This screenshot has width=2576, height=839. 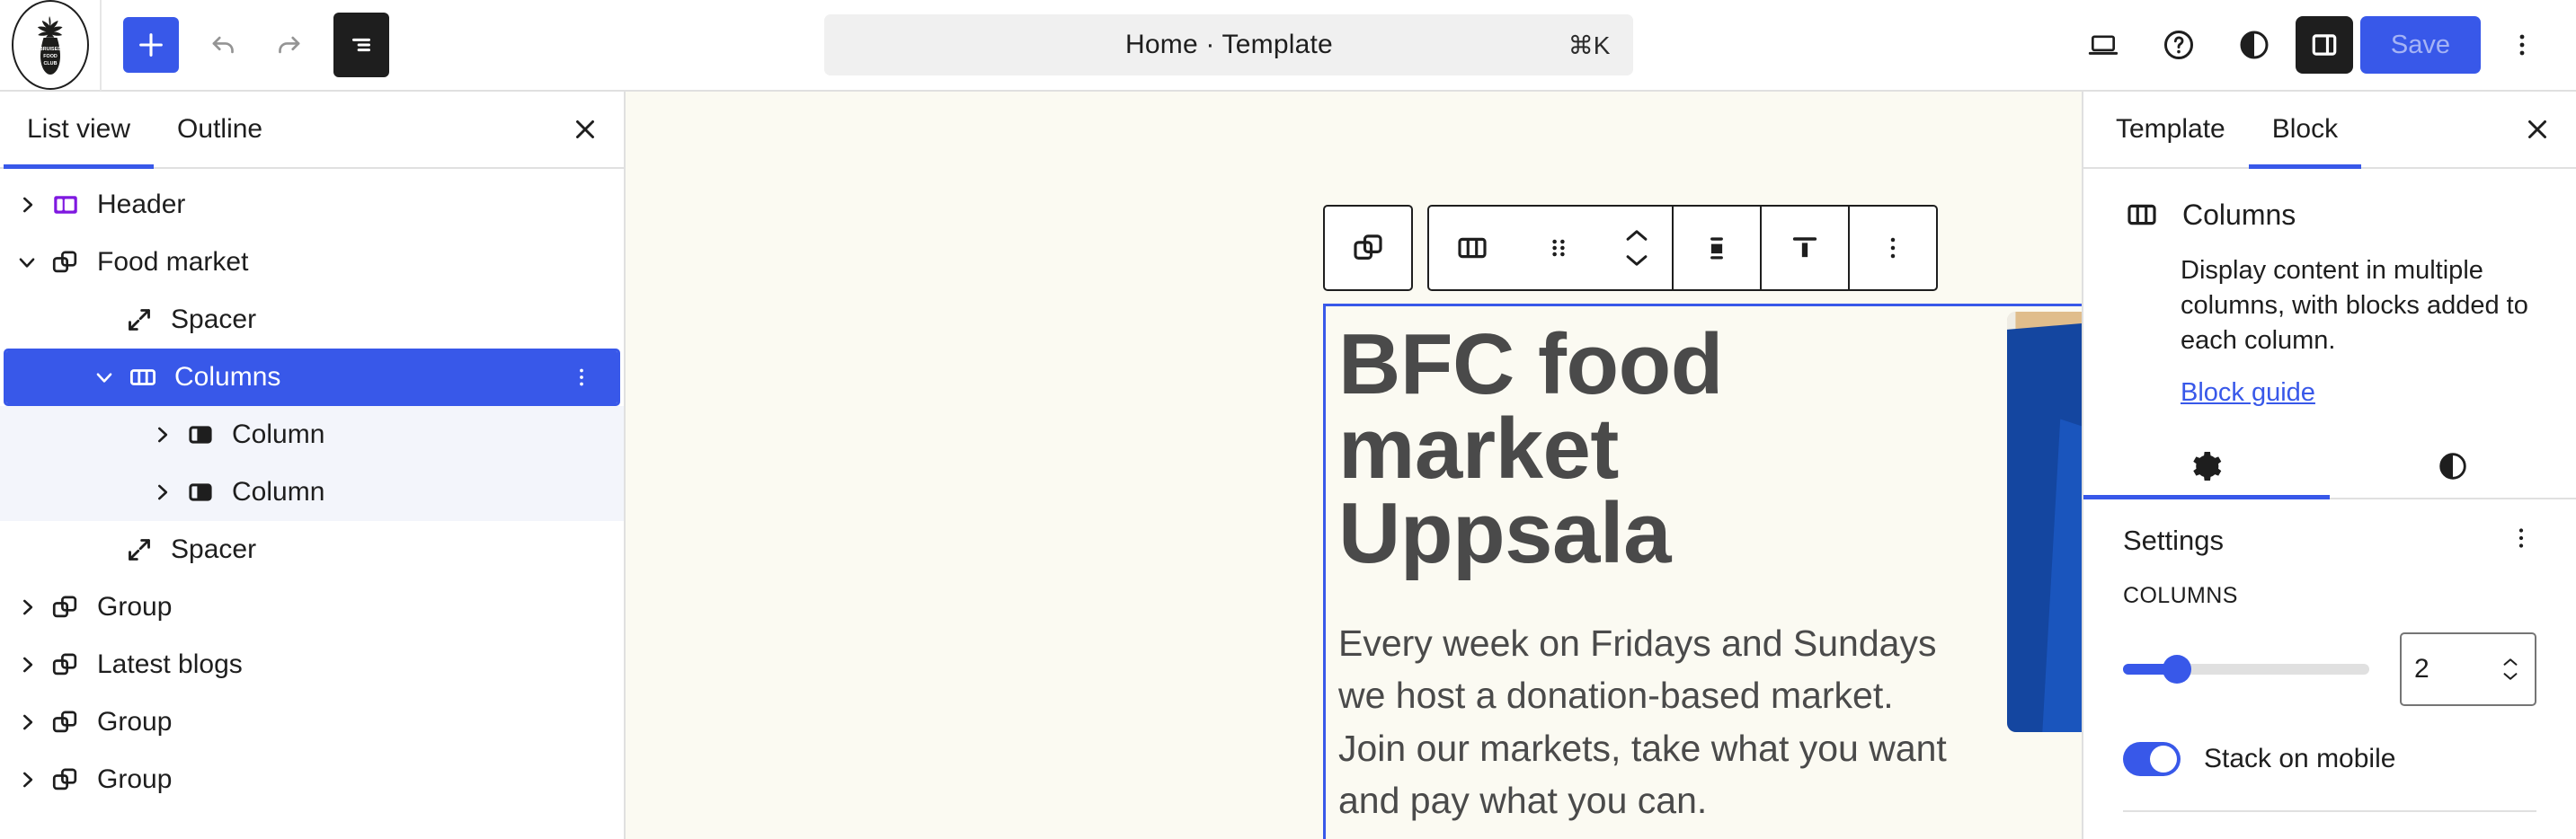 I want to click on site-logo: BRUISED FOOD CLUB, so click(x=50, y=45).